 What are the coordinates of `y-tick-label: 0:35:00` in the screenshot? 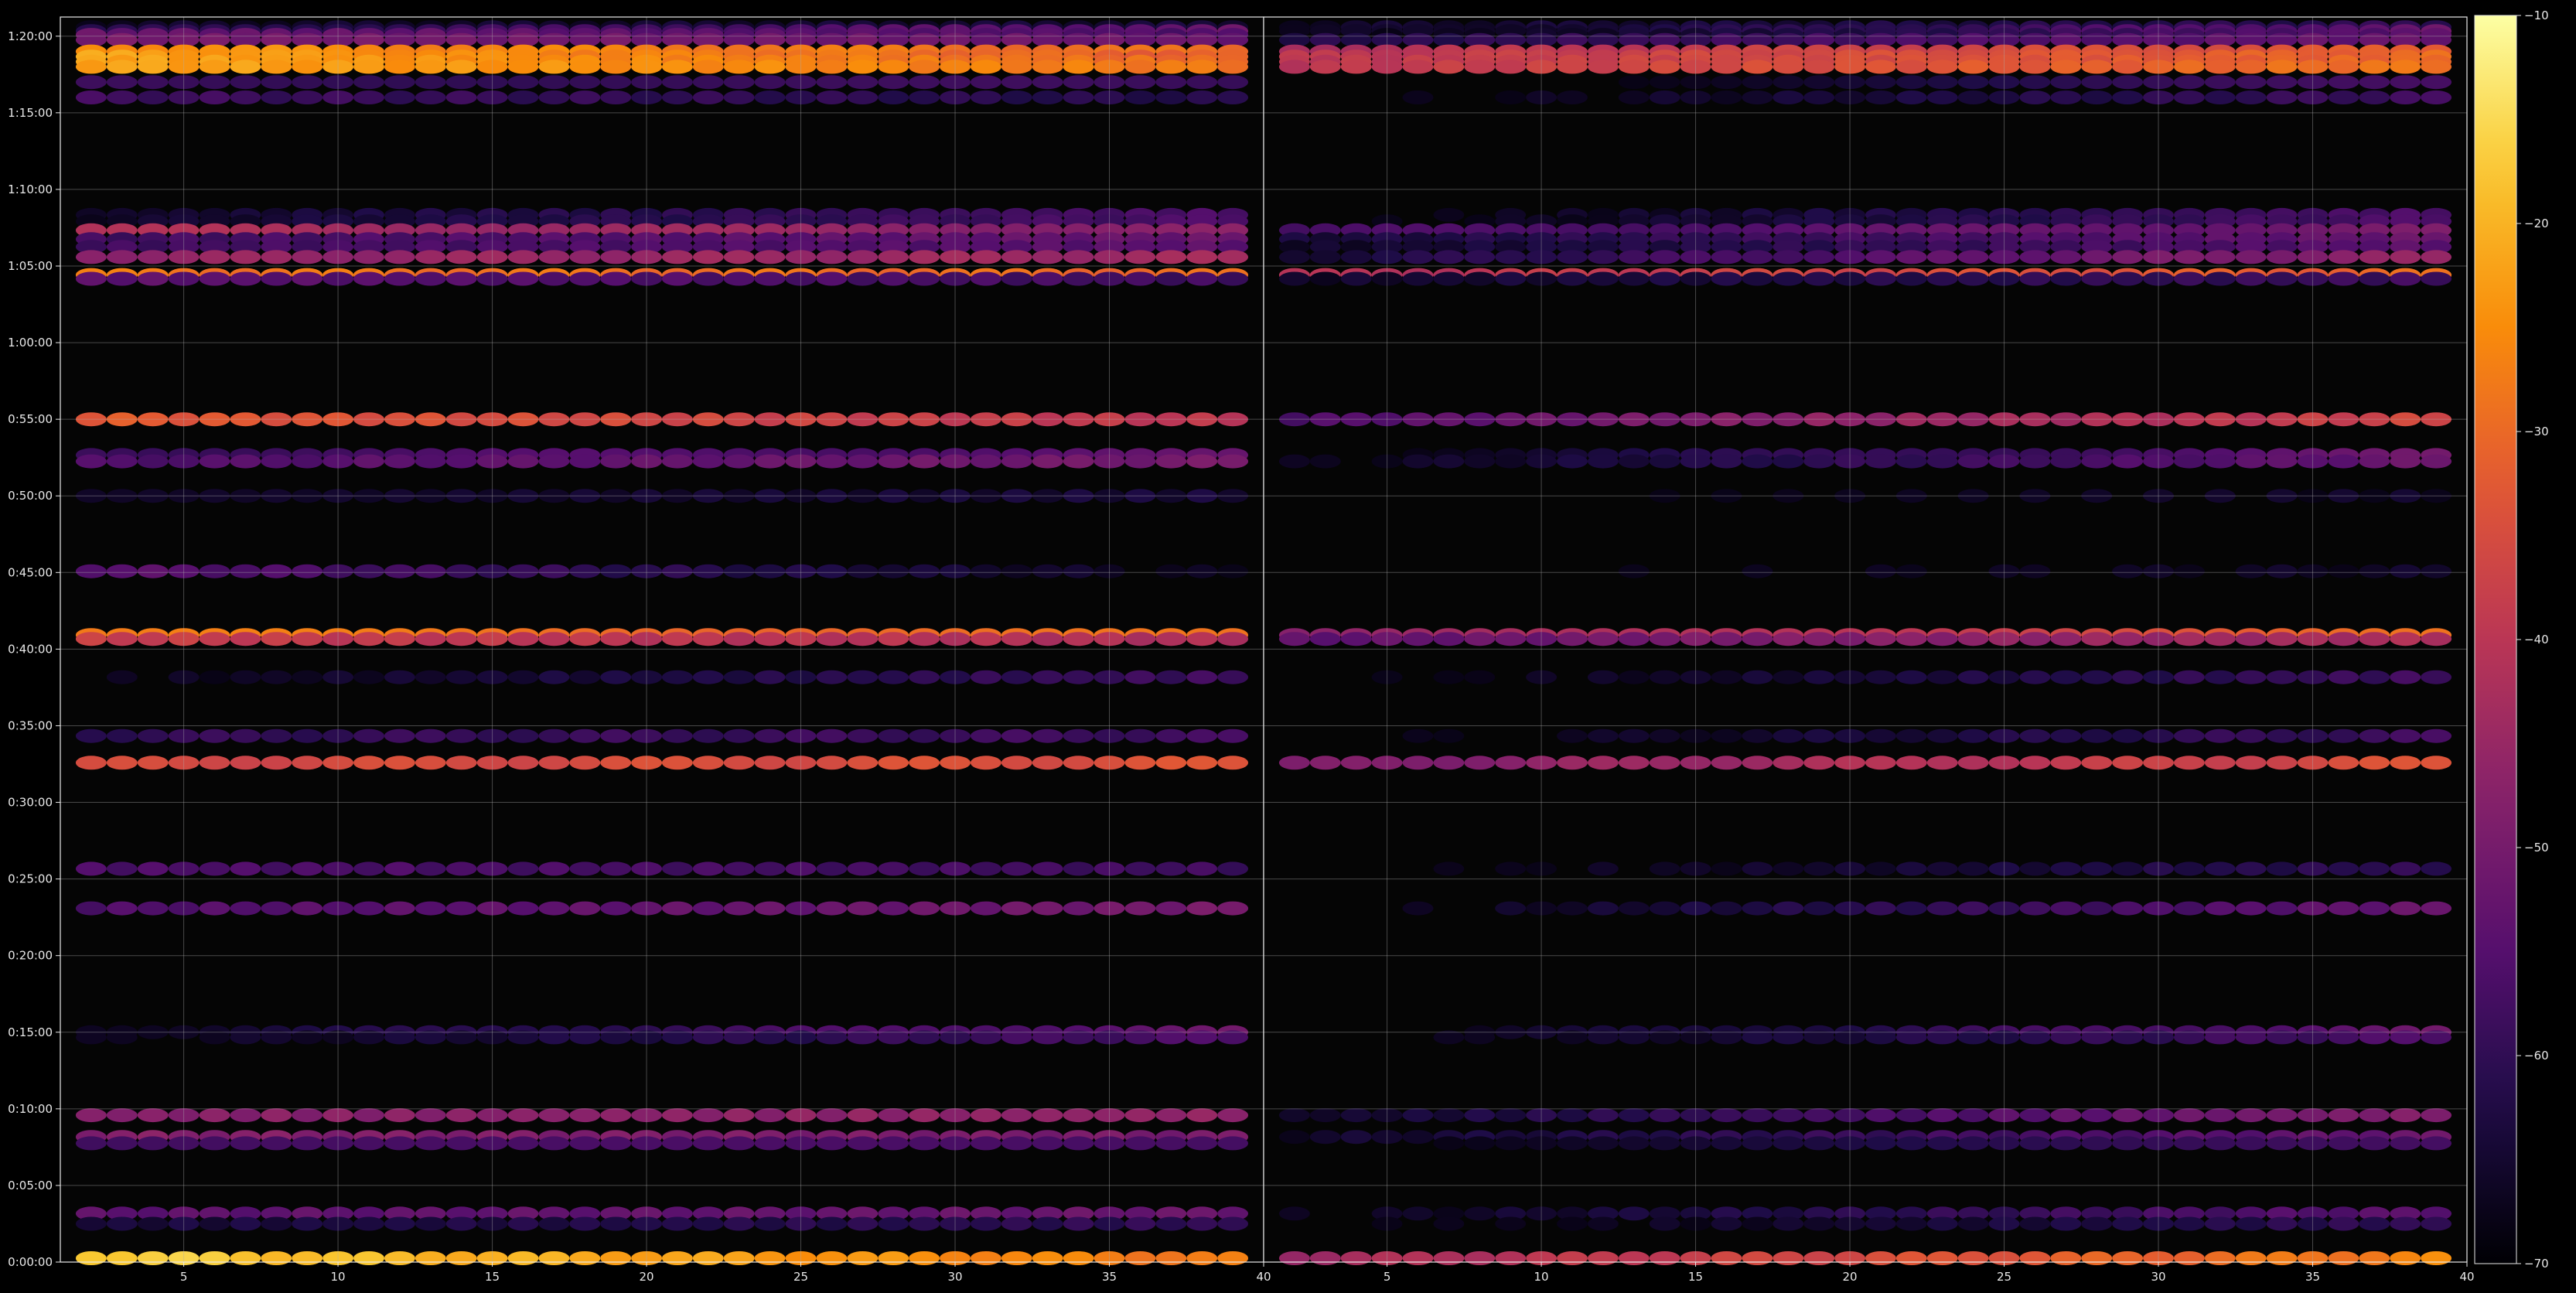 It's located at (31, 725).